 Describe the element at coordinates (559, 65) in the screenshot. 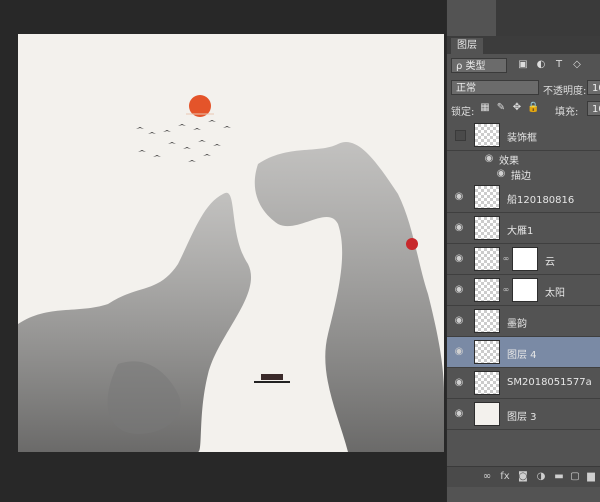

I see `type-filter-icon: T` at that location.